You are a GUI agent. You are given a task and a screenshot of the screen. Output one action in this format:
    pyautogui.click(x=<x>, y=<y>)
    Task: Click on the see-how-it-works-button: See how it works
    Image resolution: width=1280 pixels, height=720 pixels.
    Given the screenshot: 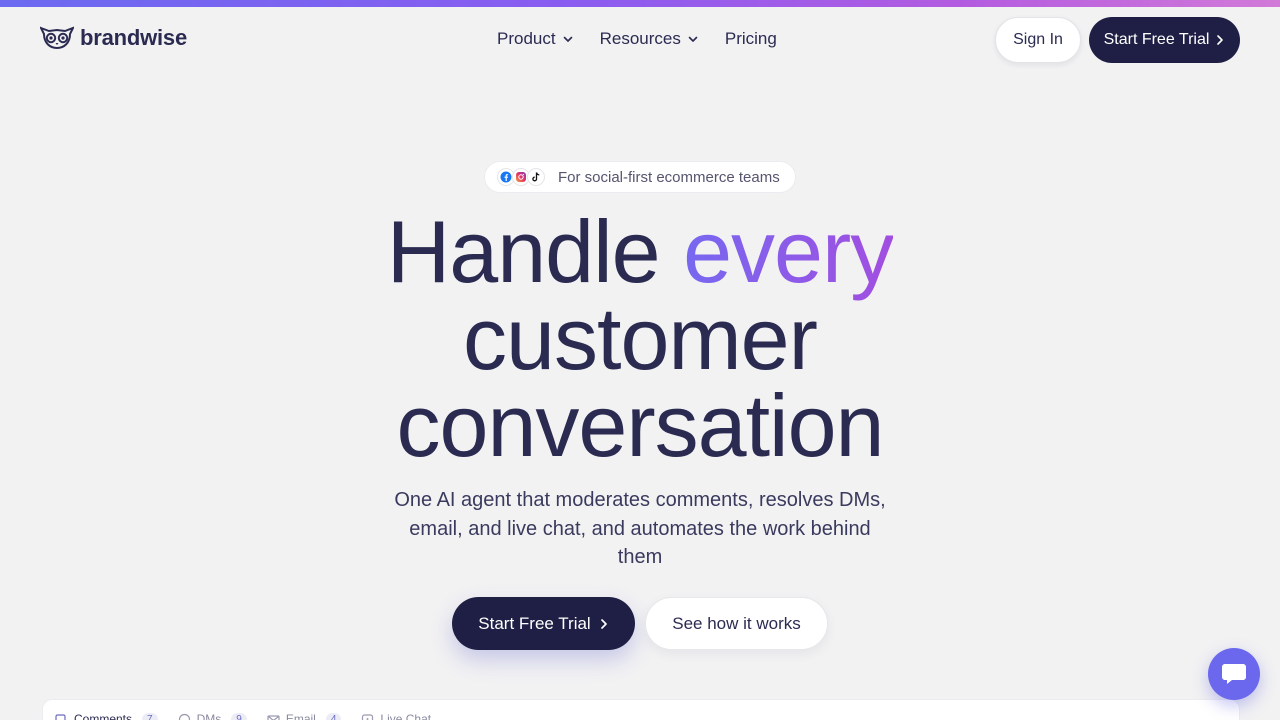 What is the action you would take?
    pyautogui.click(x=736, y=623)
    